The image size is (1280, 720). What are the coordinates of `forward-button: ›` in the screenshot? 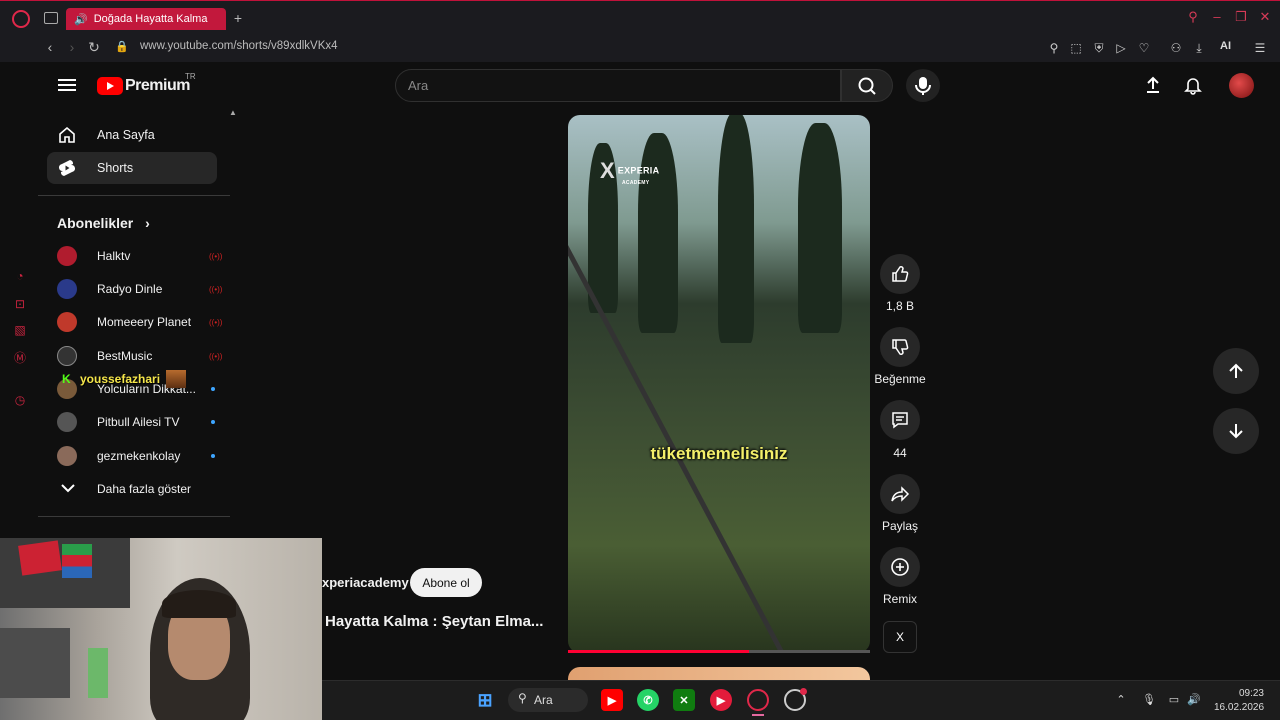 It's located at (72, 47).